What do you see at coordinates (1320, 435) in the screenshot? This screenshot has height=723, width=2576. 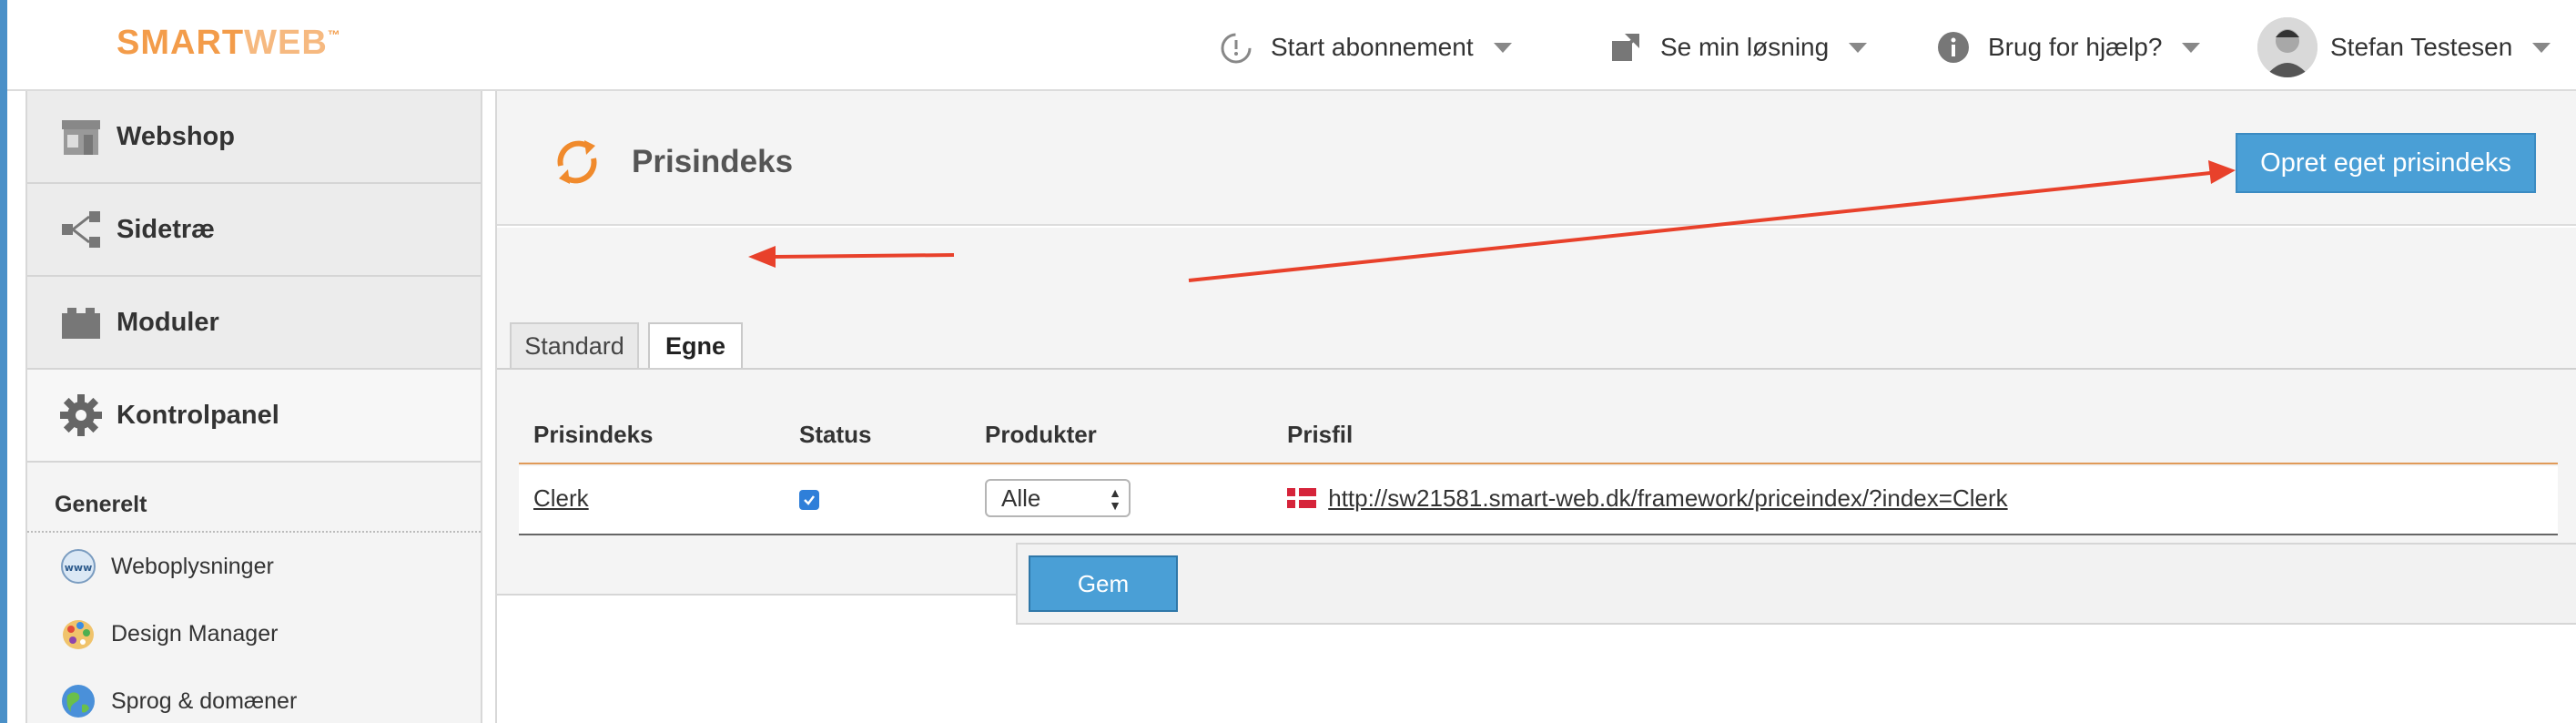 I see `column-header-prisfil: Prisfil` at bounding box center [1320, 435].